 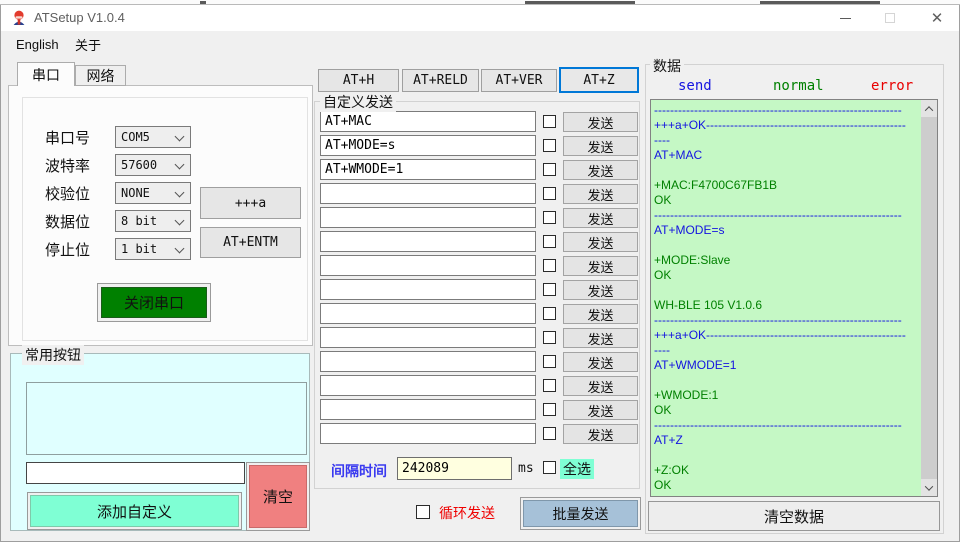 What do you see at coordinates (929, 298) in the screenshot?
I see `log-scrollbar` at bounding box center [929, 298].